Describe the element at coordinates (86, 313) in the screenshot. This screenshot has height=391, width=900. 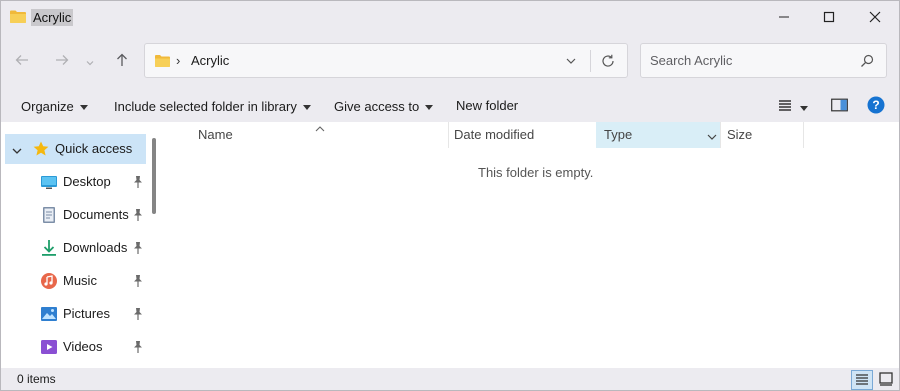
I see `sidebar-item-label: Pictures` at that location.